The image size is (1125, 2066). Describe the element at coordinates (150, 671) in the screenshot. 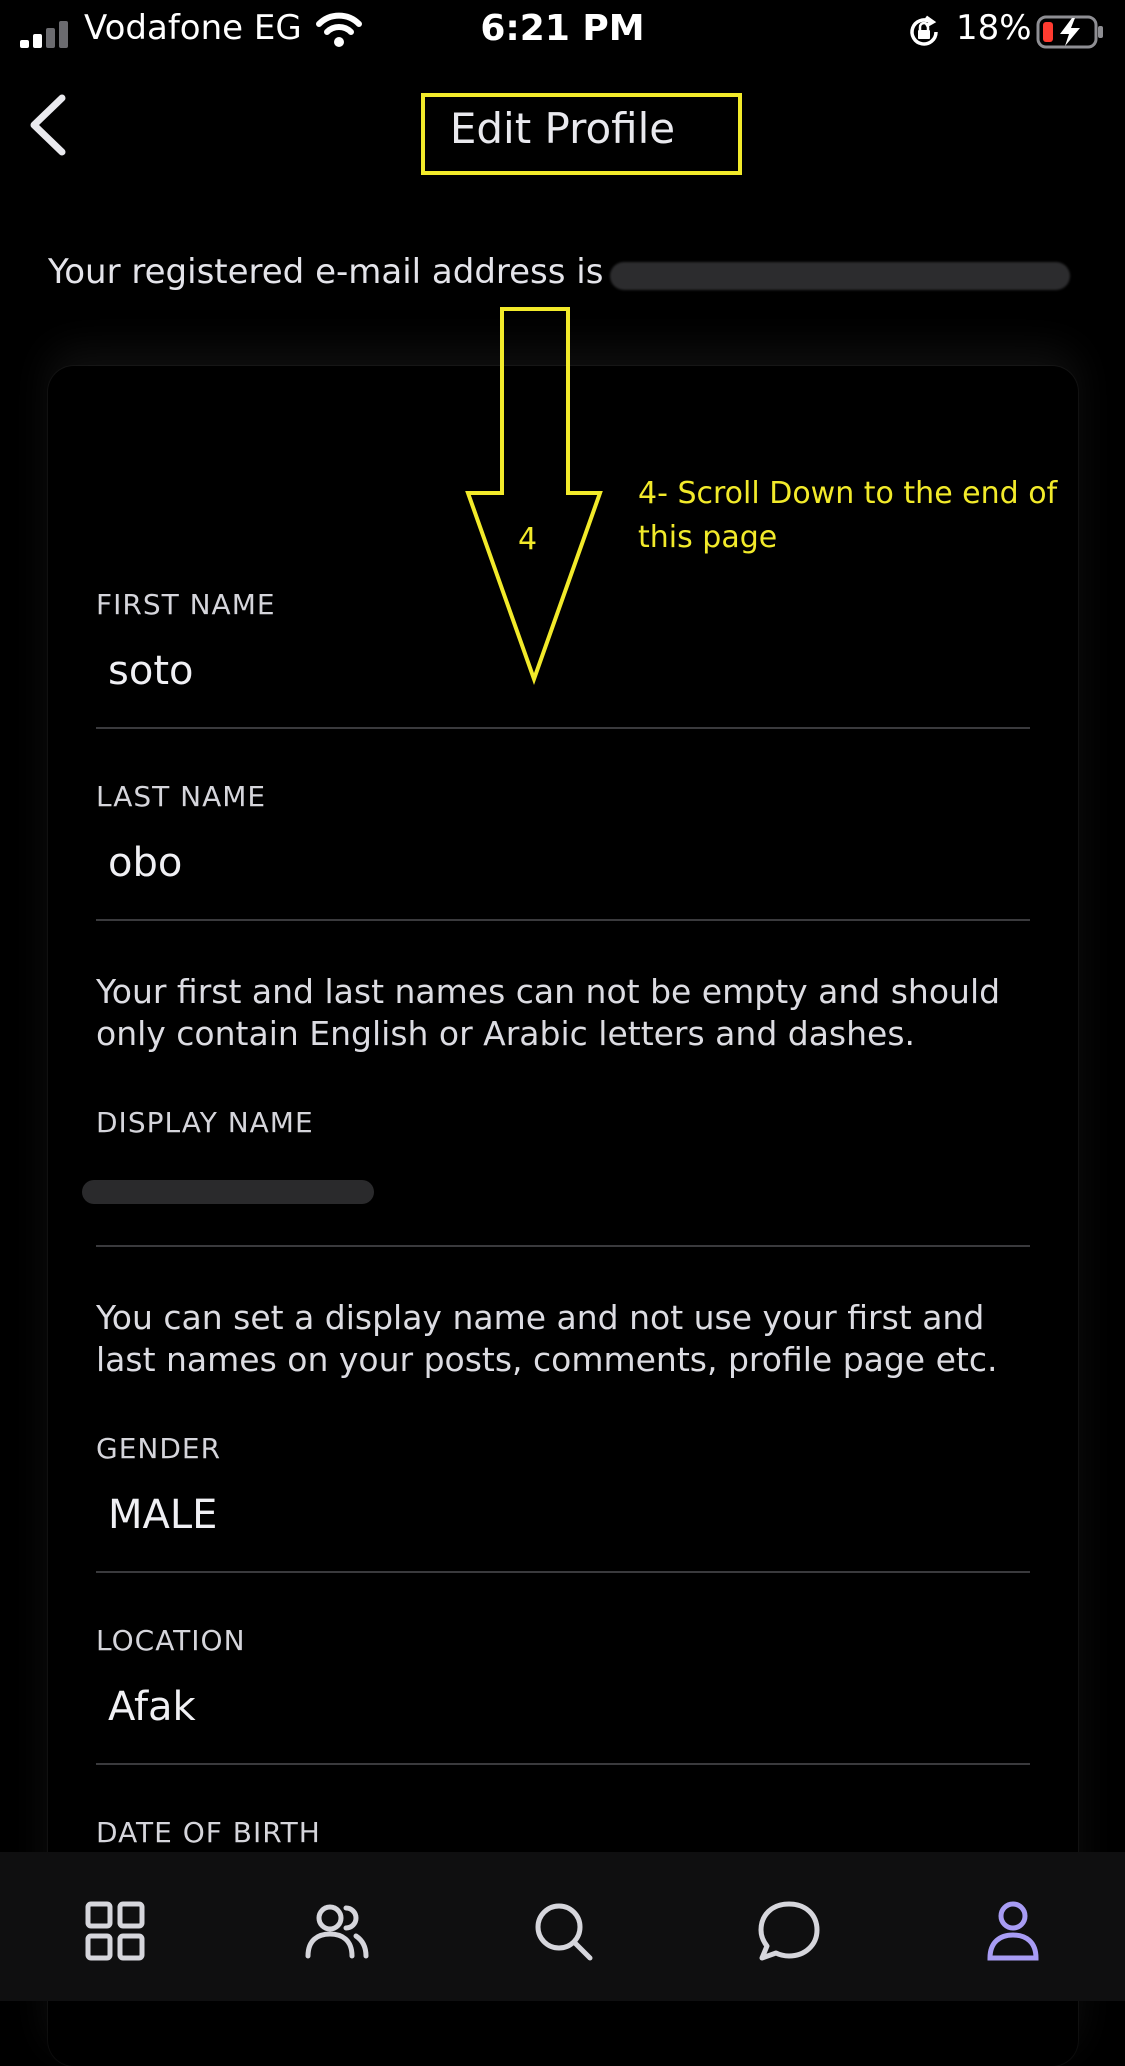

I see `first-name-input: soto` at that location.